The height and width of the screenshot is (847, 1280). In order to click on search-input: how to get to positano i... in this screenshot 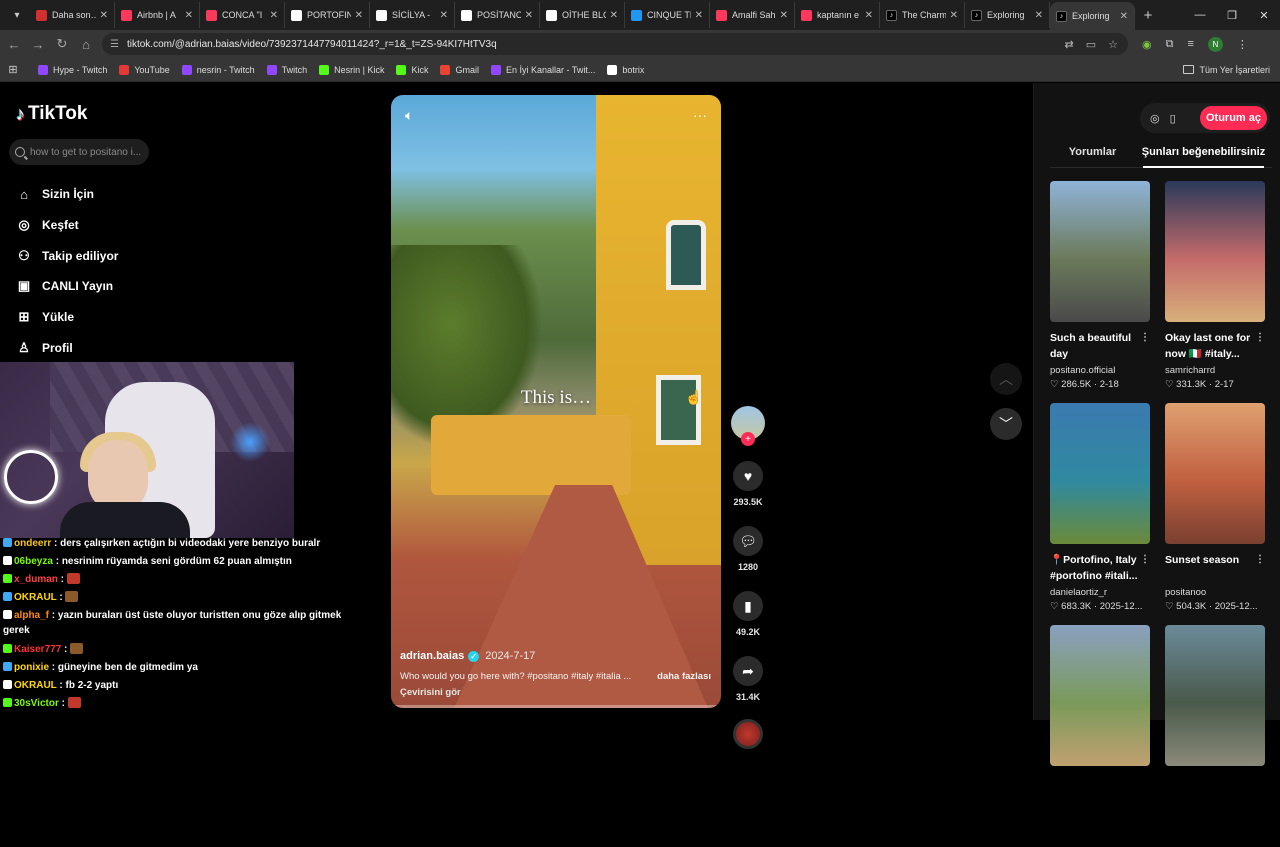, I will do `click(79, 152)`.